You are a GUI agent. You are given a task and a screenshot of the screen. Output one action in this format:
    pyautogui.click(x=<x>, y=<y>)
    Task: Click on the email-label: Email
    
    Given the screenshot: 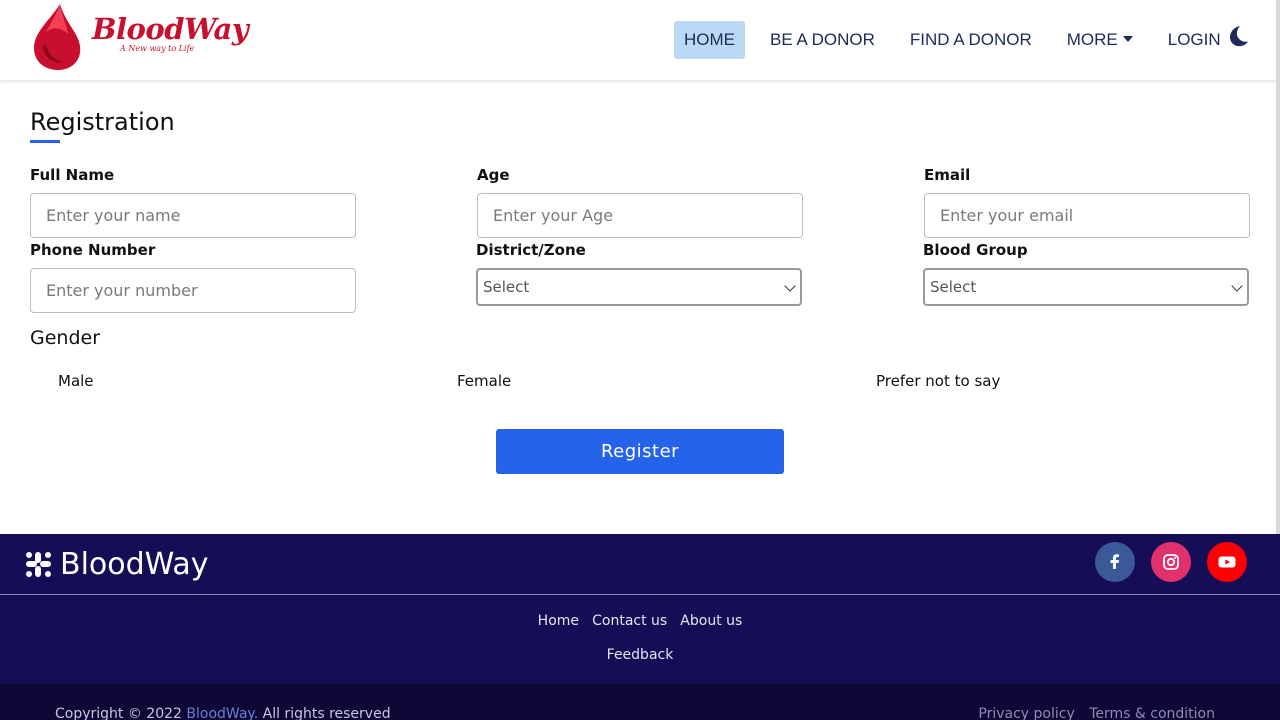 What is the action you would take?
    pyautogui.click(x=947, y=175)
    